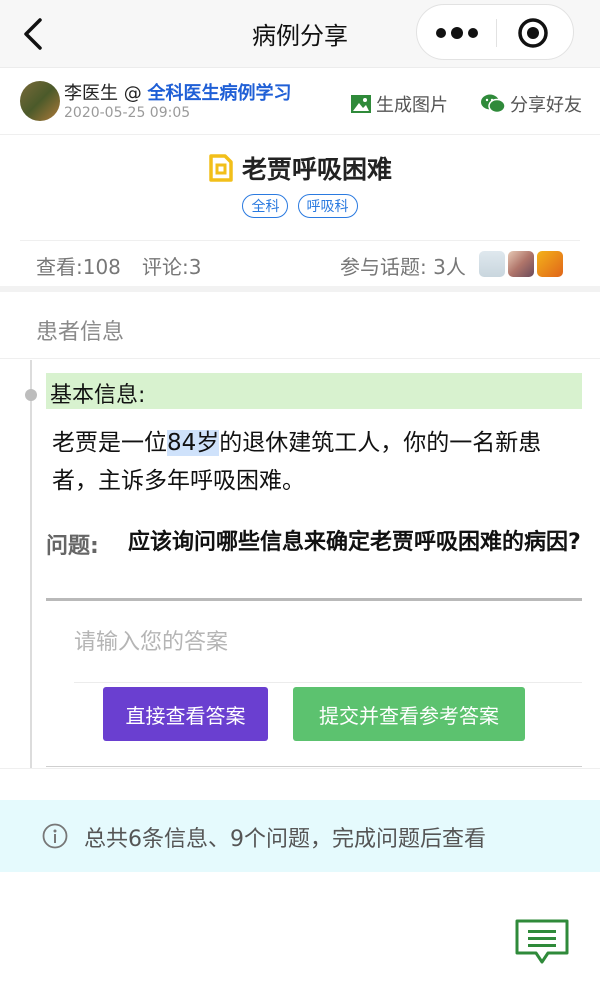 The image size is (600, 1000). What do you see at coordinates (542, 942) in the screenshot?
I see `comment-icon` at bounding box center [542, 942].